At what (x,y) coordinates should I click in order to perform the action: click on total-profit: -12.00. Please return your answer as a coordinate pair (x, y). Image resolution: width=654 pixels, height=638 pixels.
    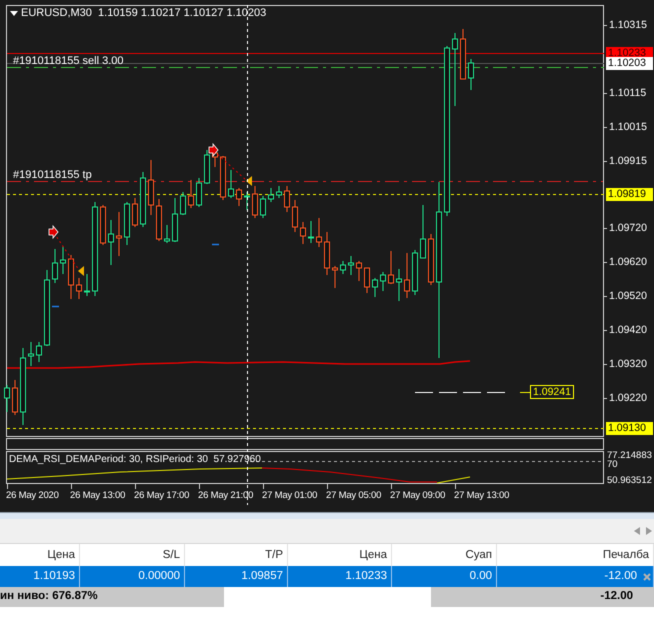
    Looking at the image, I should click on (616, 596).